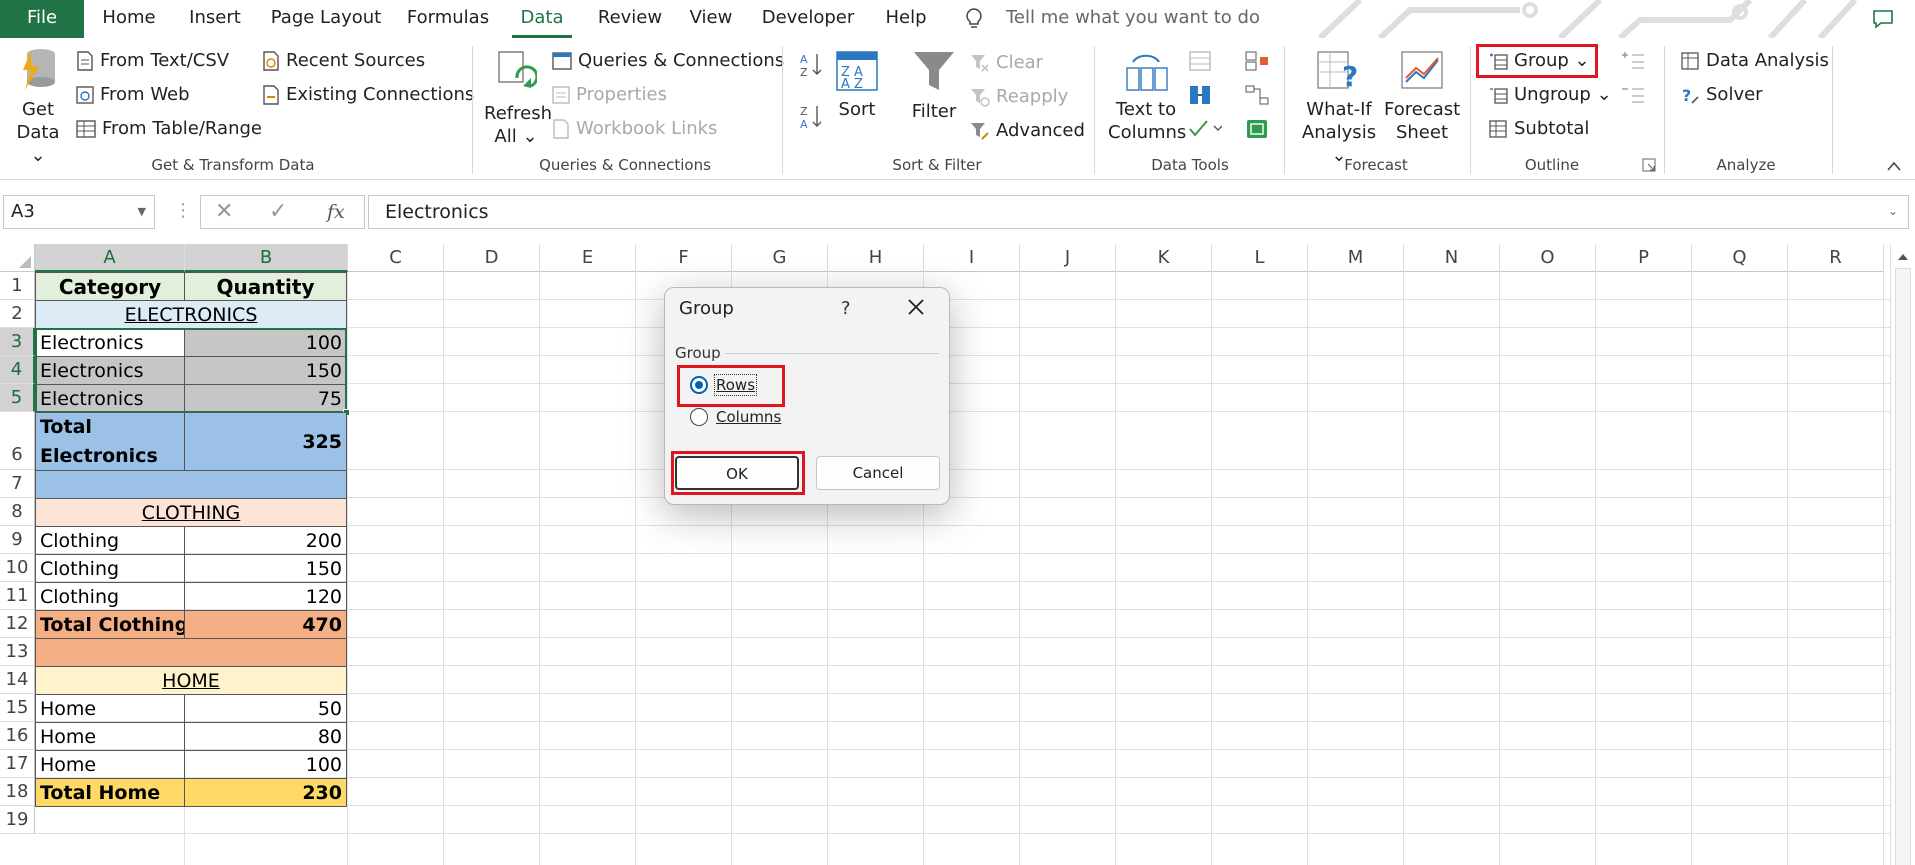  I want to click on cell-a9: Clothing, so click(110, 540).